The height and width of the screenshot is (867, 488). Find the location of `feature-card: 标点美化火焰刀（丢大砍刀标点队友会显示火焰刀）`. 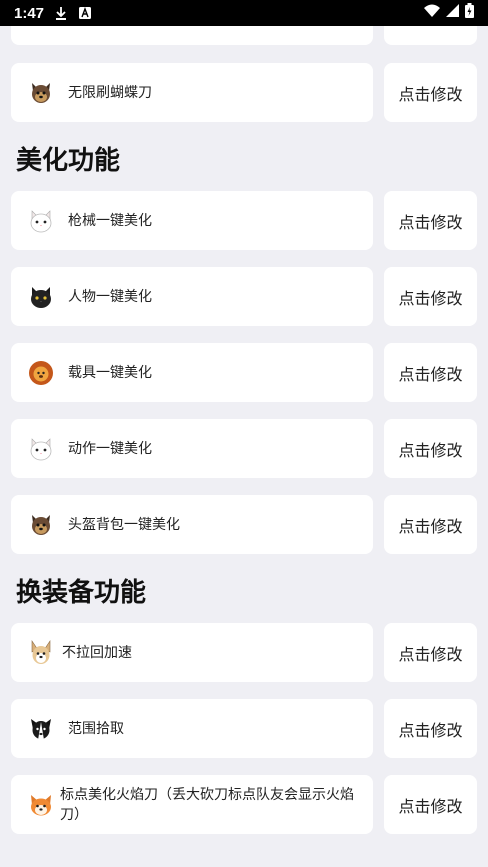

feature-card: 标点美化火焰刀（丢大砍刀标点队友会显示火焰刀） is located at coordinates (192, 804).